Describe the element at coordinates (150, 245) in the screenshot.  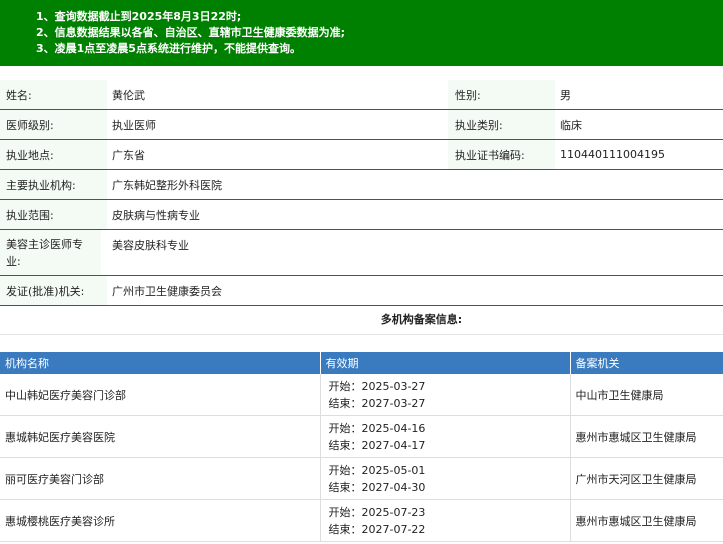
I see `cosmetic-value: 美容皮肤科专业` at that location.